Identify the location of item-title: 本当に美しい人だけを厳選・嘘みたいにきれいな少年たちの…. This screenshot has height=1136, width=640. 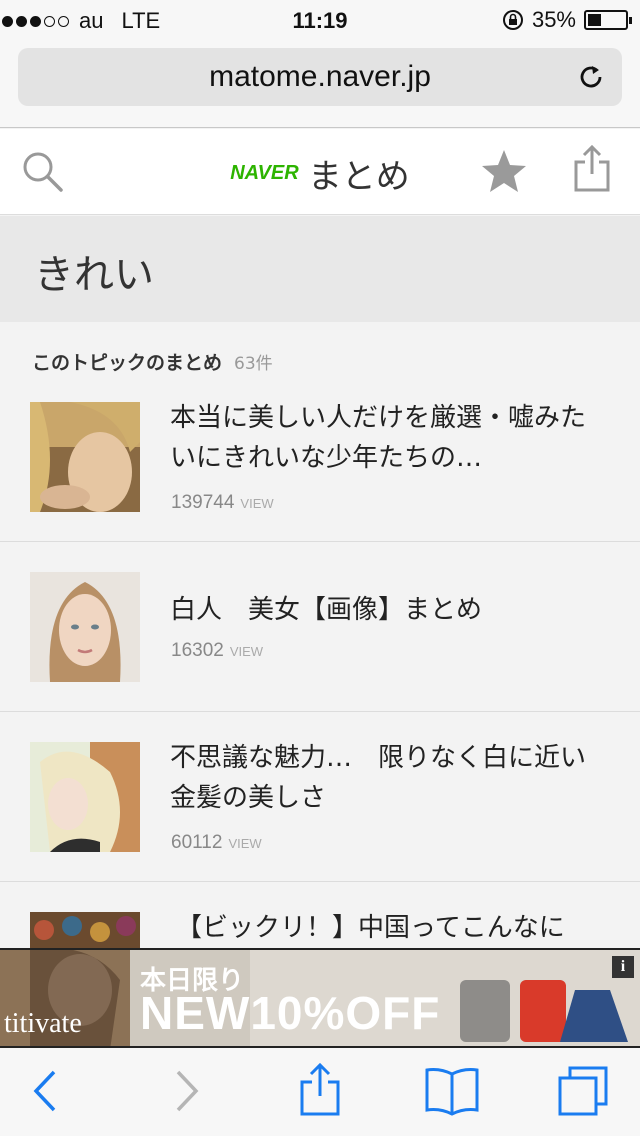
(390, 438).